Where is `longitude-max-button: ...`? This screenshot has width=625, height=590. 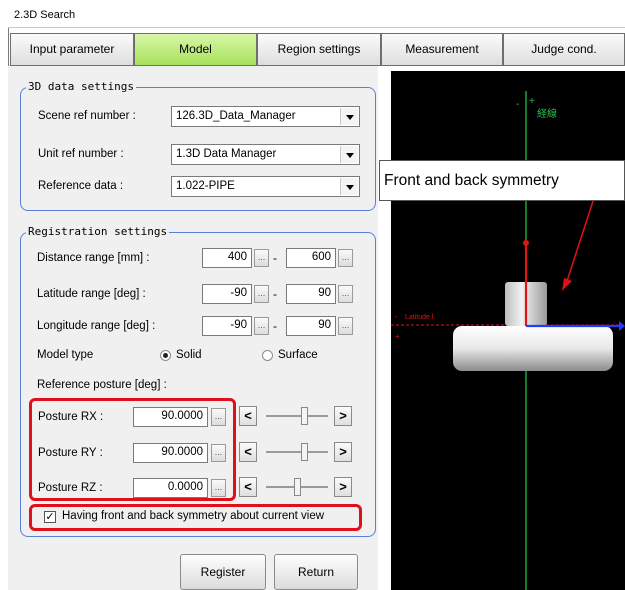 longitude-max-button: ... is located at coordinates (345, 326).